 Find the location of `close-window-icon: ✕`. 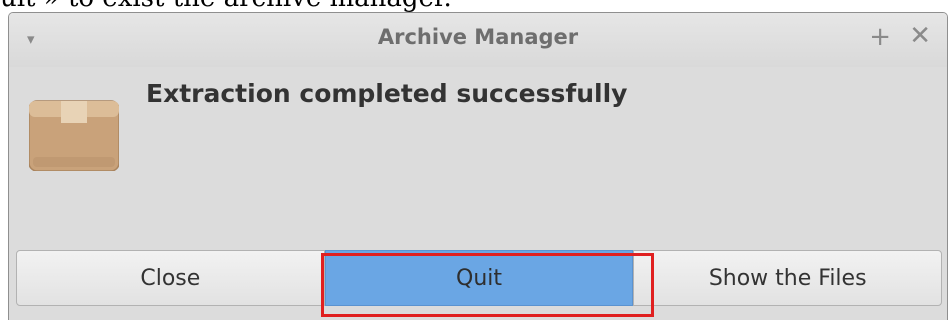

close-window-icon: ✕ is located at coordinates (920, 36).